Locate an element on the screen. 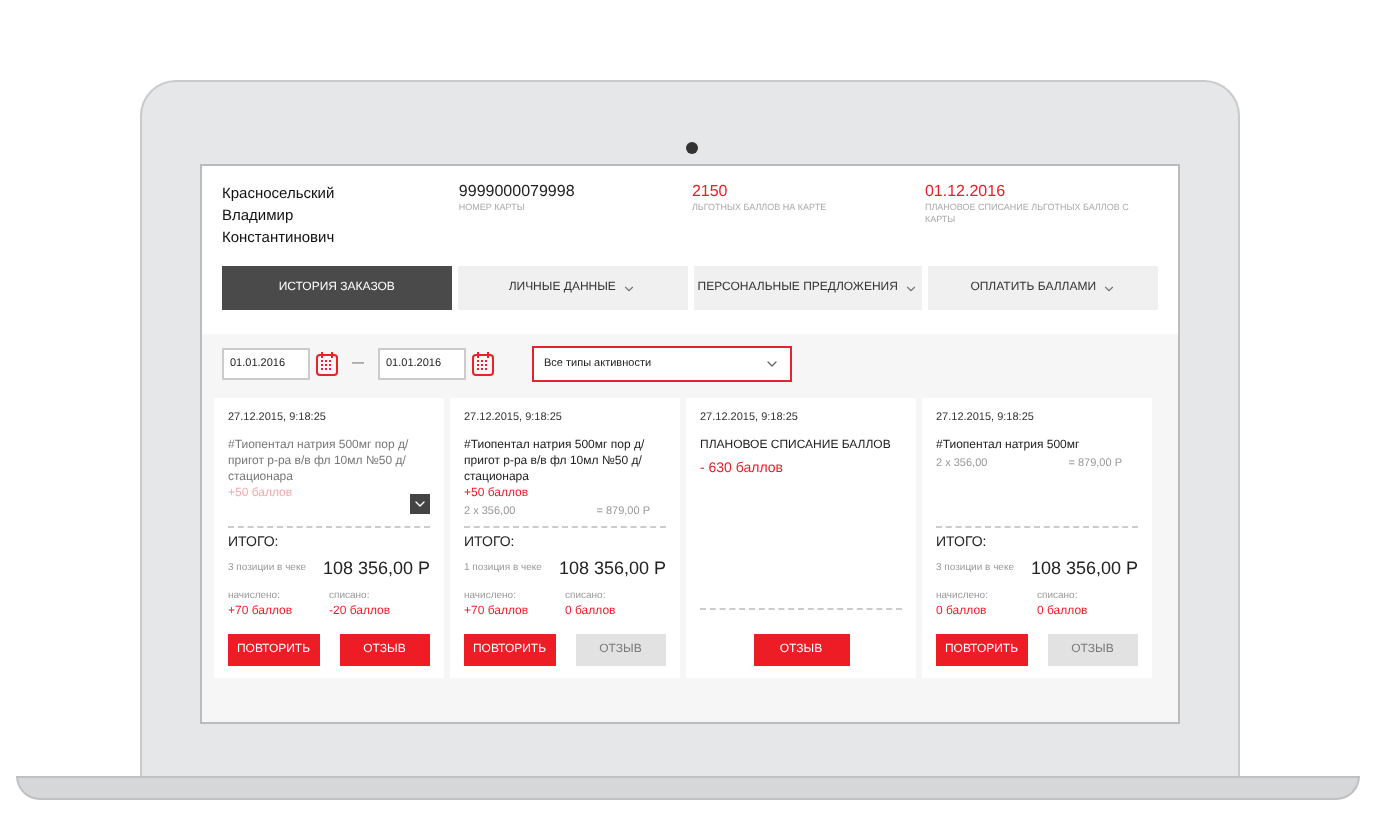  stat-value: 2150 is located at coordinates (710, 192).